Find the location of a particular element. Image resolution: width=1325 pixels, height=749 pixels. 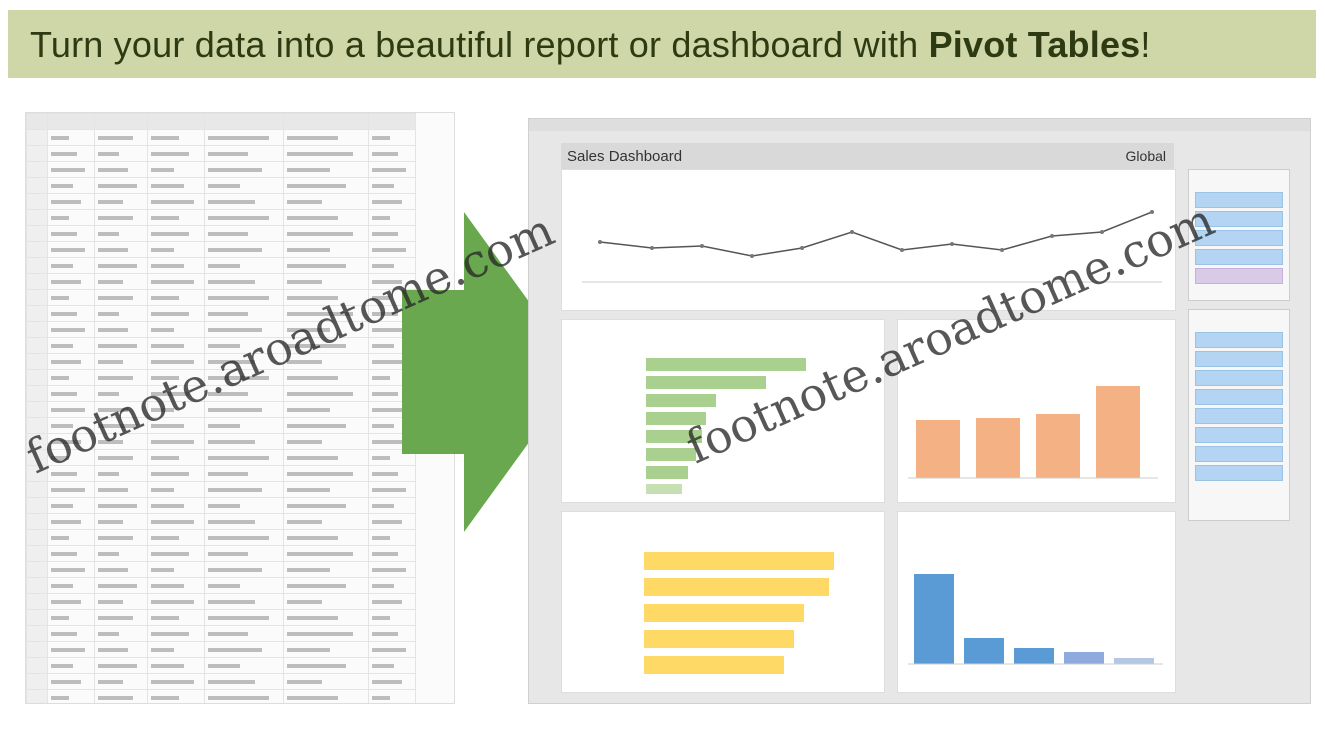

banner-text-suffix: ! is located at coordinates (1145, 44).